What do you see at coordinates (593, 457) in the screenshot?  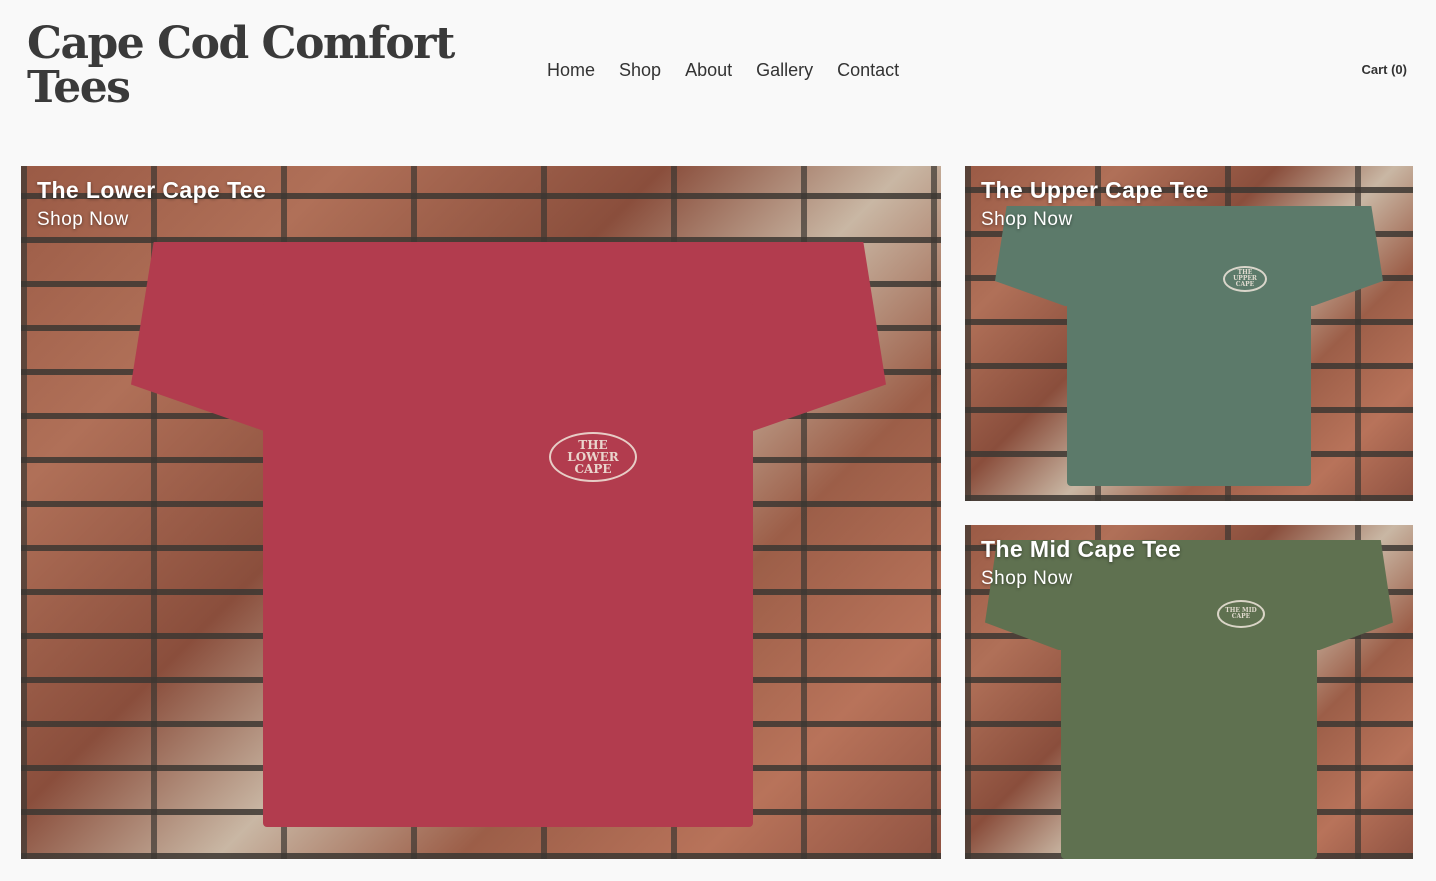 I see `tshirt-logo: THE LOWER CAPE` at bounding box center [593, 457].